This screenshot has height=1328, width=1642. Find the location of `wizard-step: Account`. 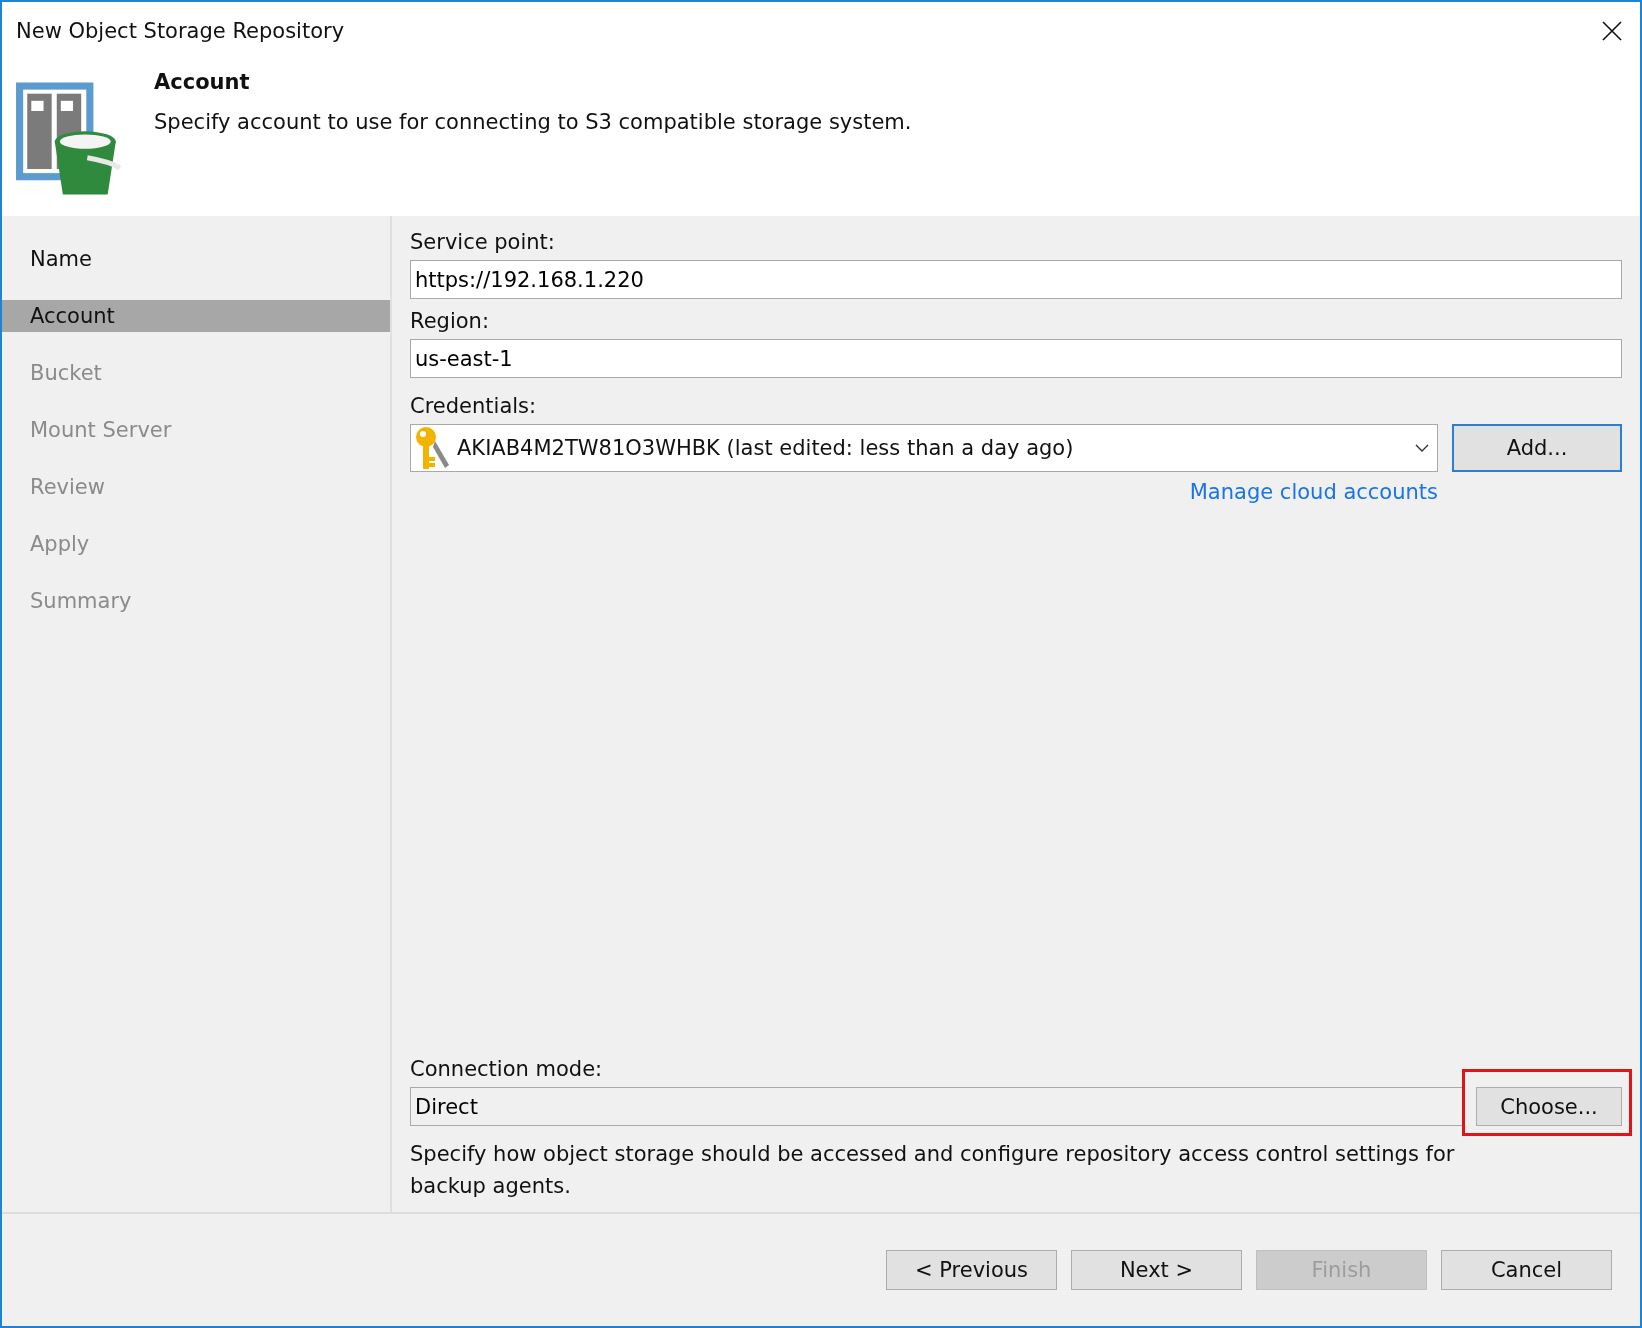

wizard-step: Account is located at coordinates (196, 316).